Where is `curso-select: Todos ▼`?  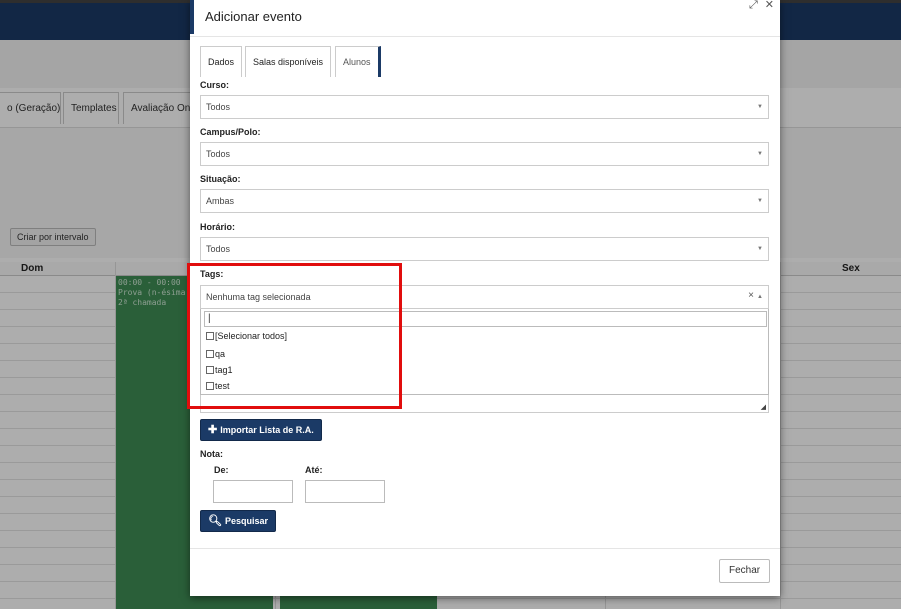 curso-select: Todos ▼ is located at coordinates (484, 107).